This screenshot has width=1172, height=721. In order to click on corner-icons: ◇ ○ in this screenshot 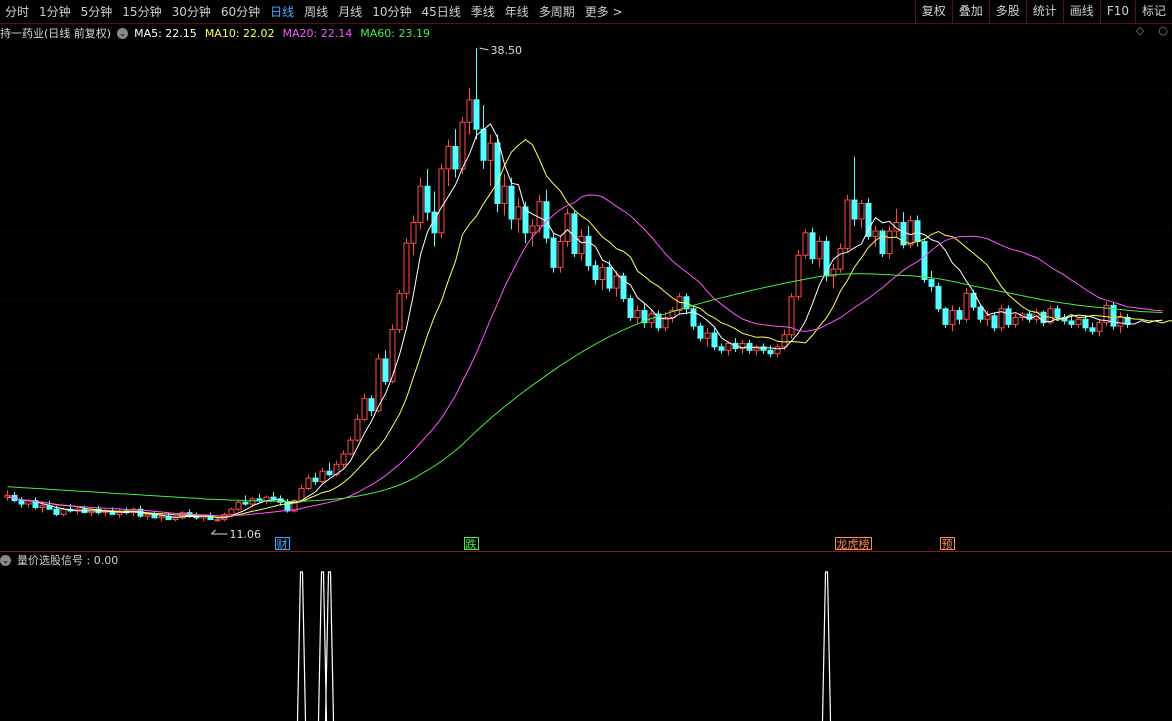, I will do `click(1145, 30)`.